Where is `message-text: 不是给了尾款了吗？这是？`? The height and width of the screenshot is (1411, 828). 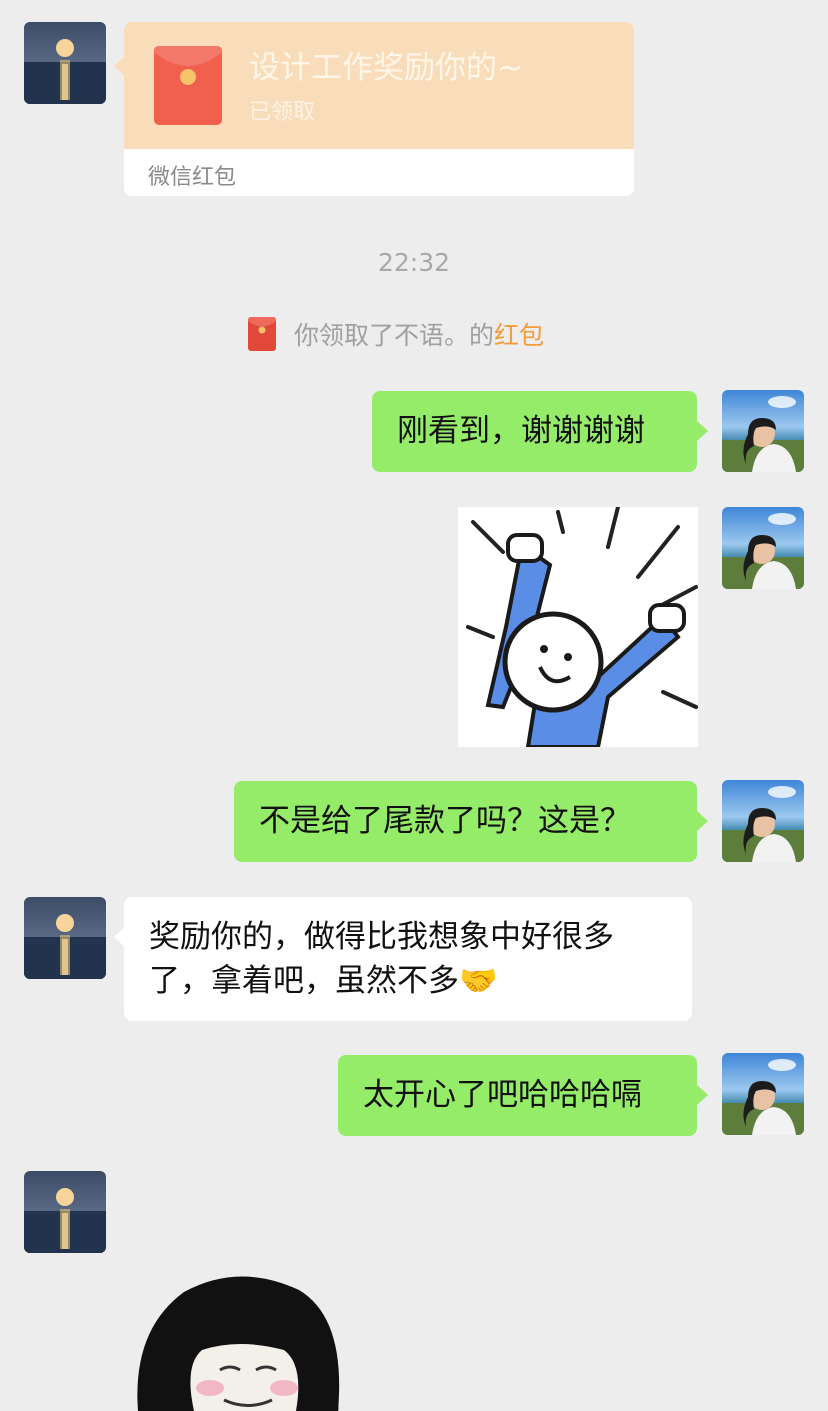 message-text: 不是给了尾款了吗？这是？ is located at coordinates (445, 821).